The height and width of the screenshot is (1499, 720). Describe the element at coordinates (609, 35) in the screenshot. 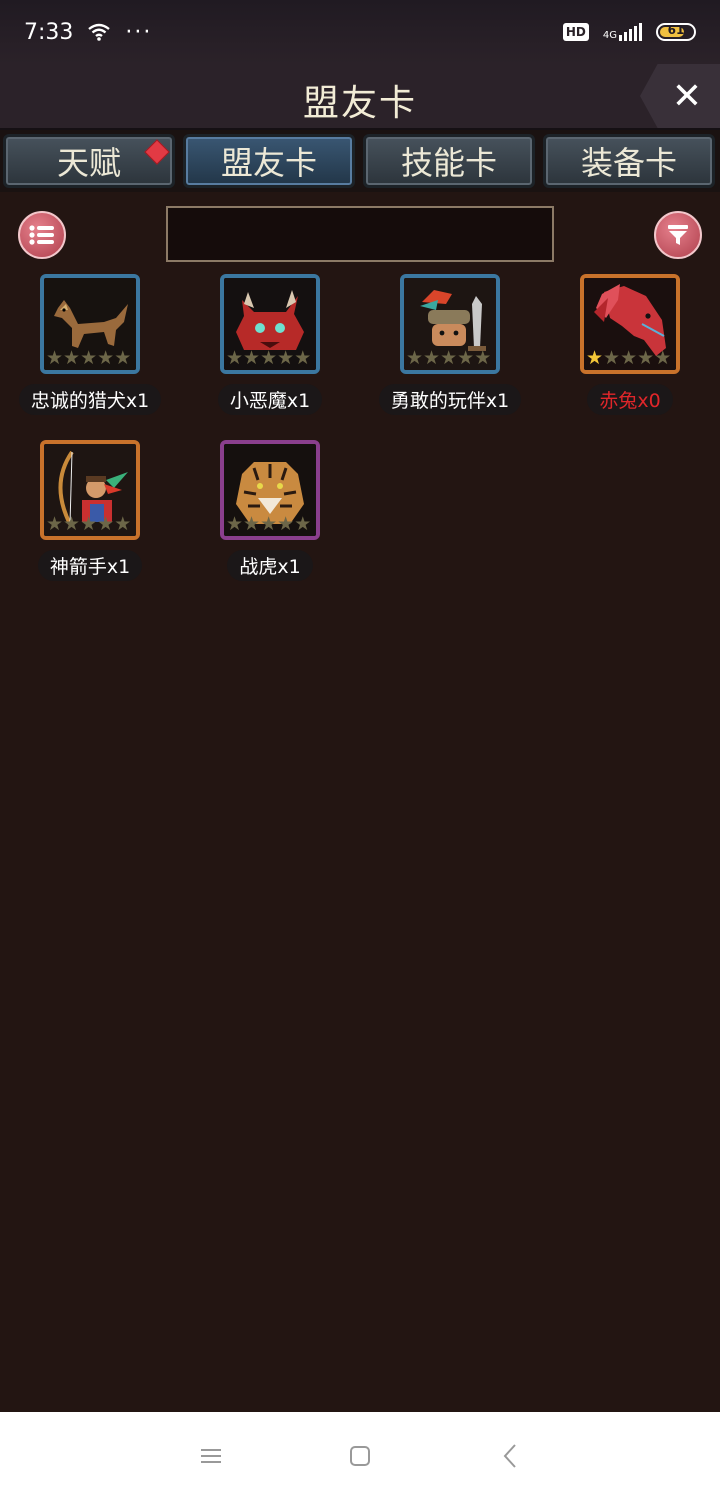

I see `network-type: 4G` at that location.